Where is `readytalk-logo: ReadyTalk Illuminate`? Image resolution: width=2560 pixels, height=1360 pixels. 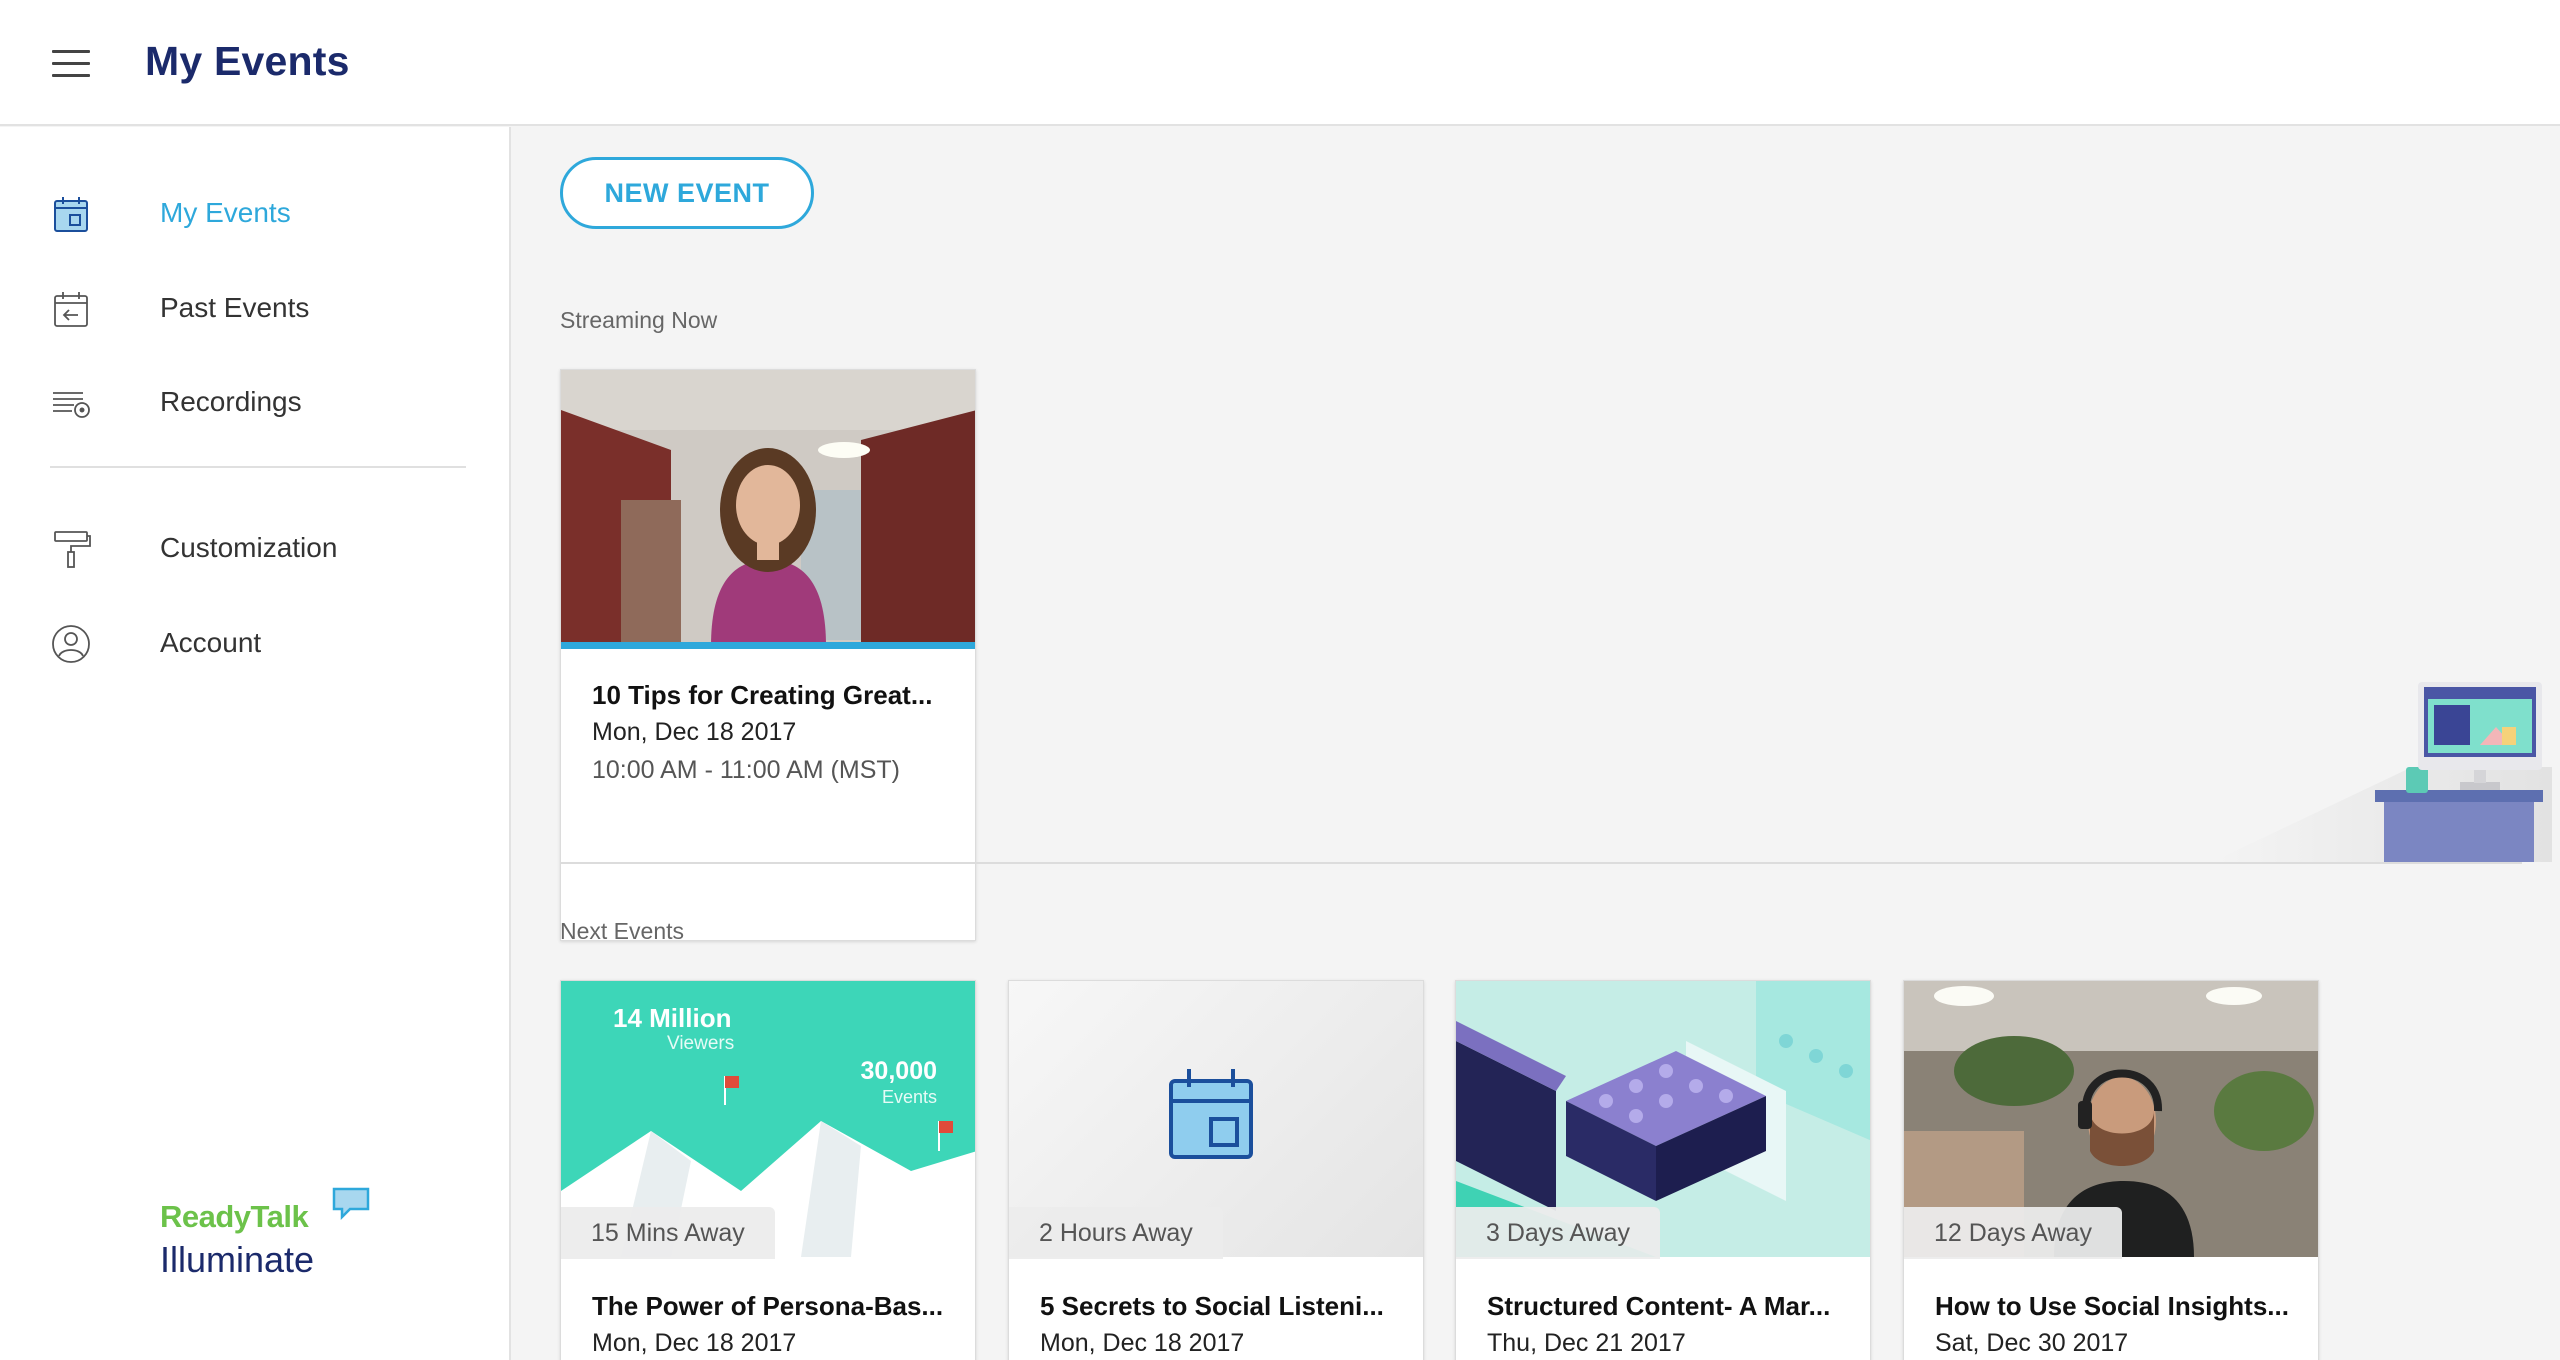 readytalk-logo: ReadyTalk Illuminate is located at coordinates (275, 1240).